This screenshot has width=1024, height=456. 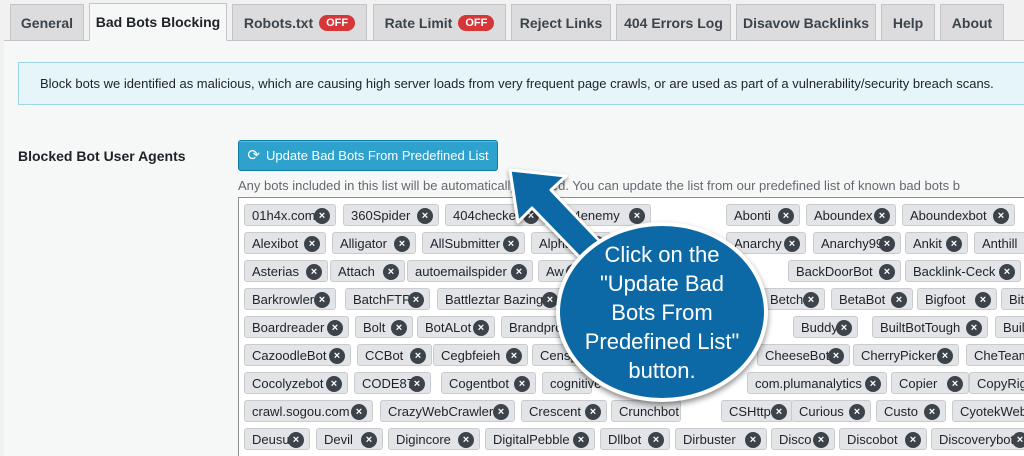 I want to click on tag-label: Alligator, so click(x=363, y=243).